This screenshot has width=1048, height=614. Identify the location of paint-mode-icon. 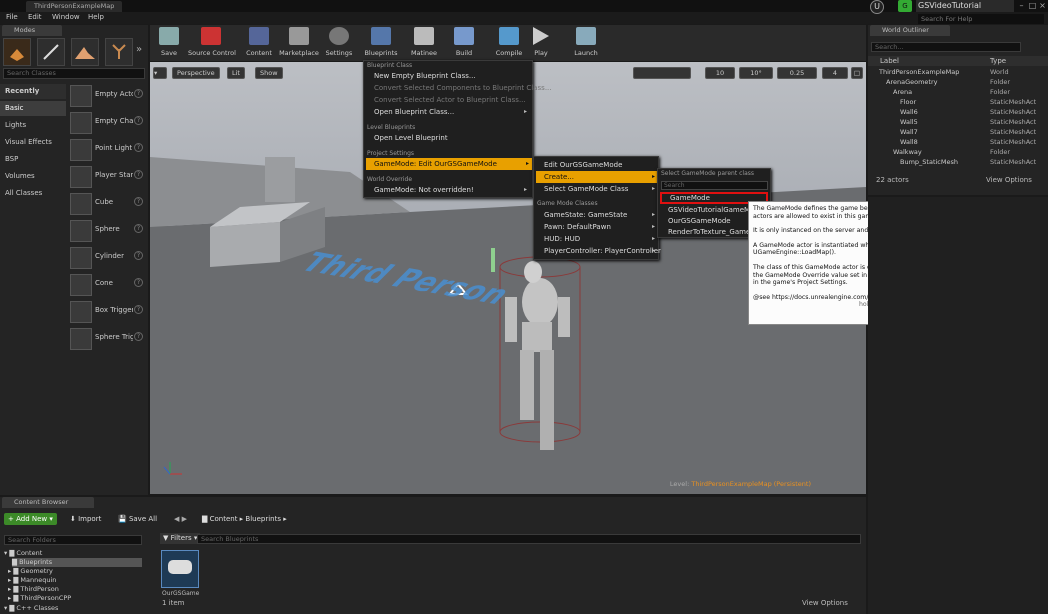
(51, 52).